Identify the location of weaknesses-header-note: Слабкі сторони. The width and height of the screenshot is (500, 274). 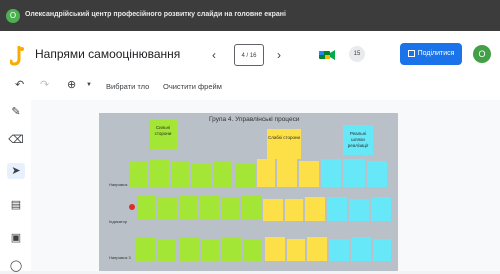
(284, 144).